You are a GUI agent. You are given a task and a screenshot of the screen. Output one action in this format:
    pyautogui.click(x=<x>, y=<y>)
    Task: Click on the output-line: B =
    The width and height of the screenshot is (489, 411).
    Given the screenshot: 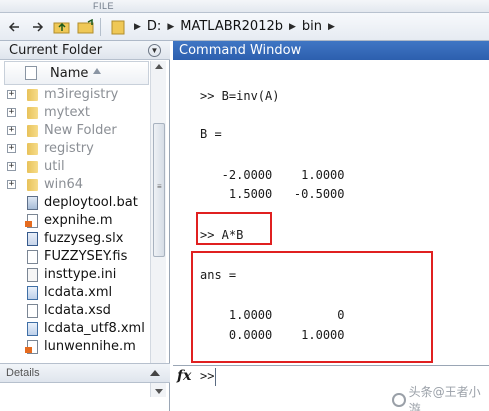 What is the action you would take?
    pyautogui.click(x=211, y=134)
    